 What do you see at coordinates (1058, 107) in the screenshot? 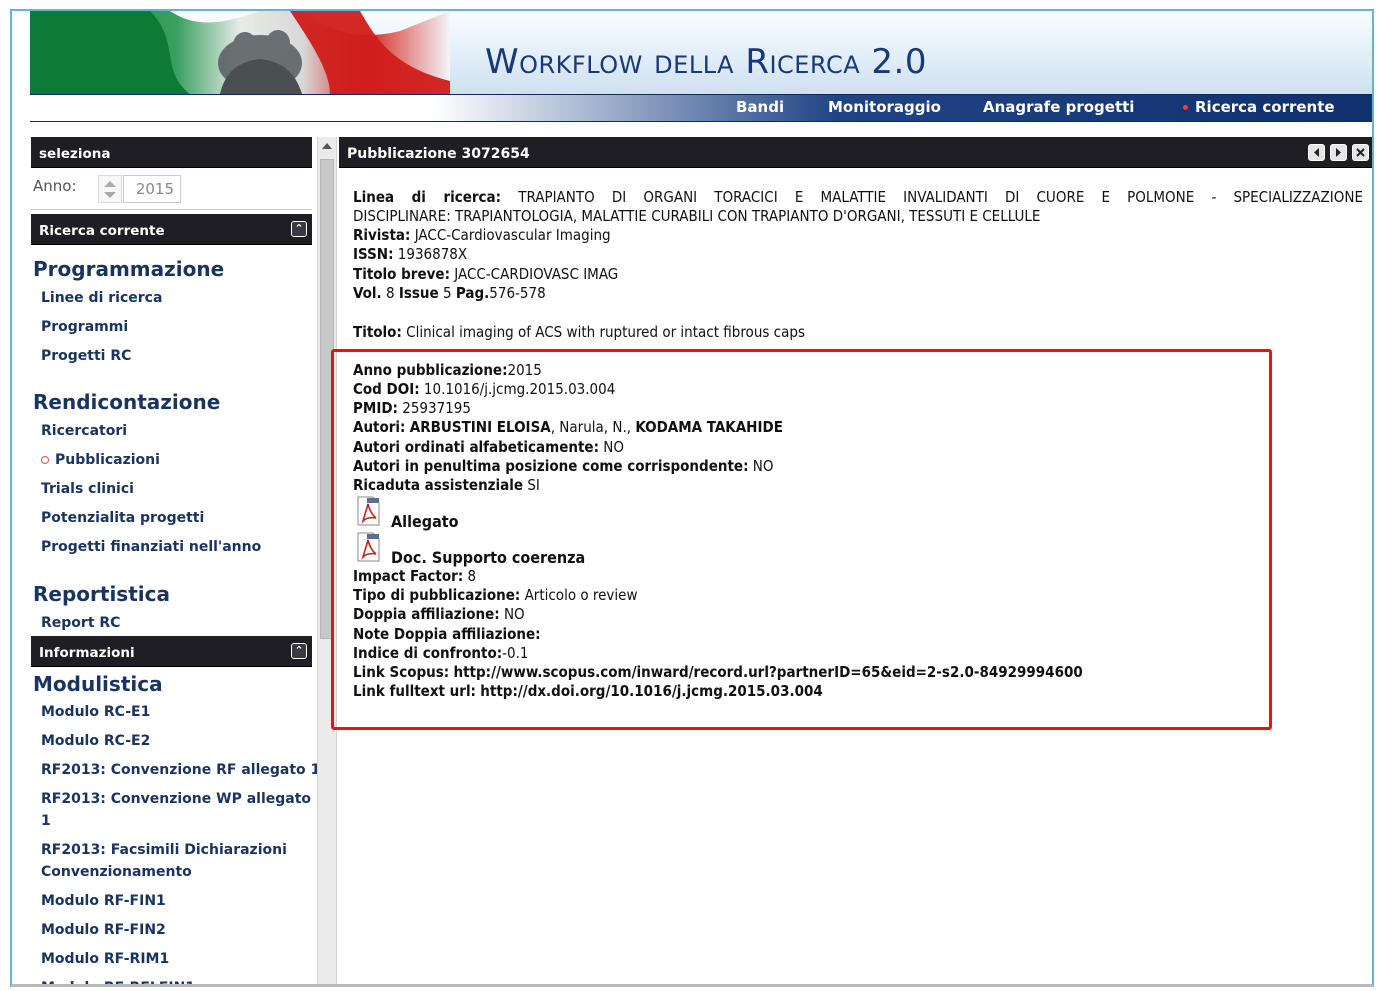
I see `nav-anagrafe-progetti: Anagrafe progetti` at bounding box center [1058, 107].